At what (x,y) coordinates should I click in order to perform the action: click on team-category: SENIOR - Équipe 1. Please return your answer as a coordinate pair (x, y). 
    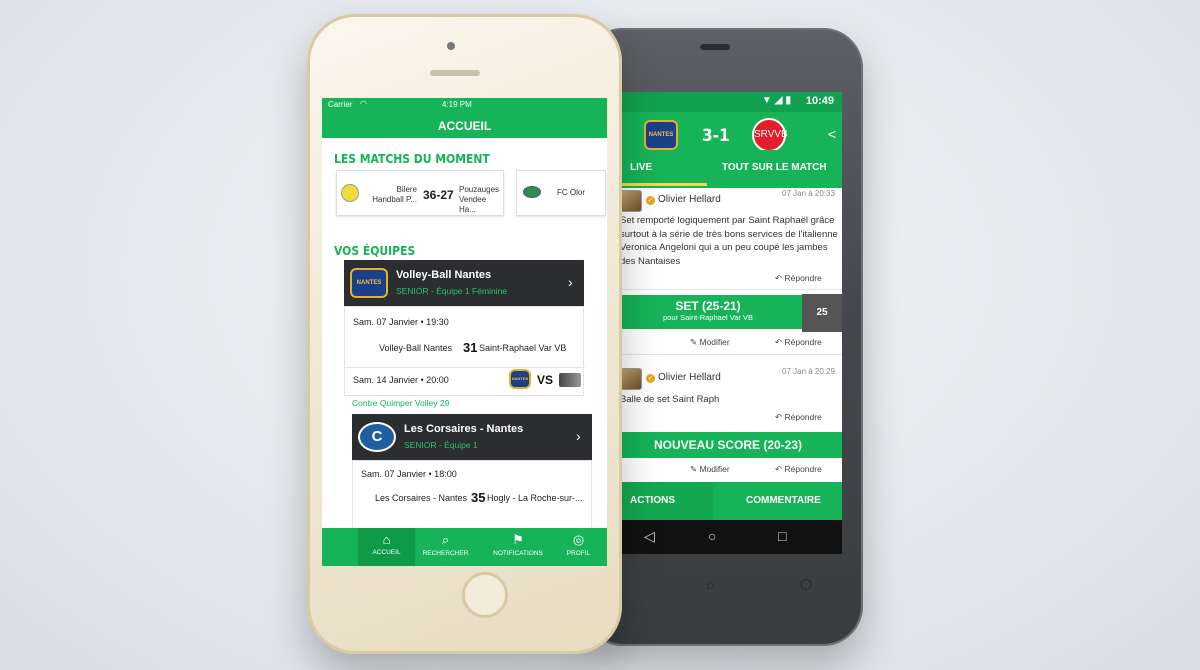
    Looking at the image, I should click on (441, 445).